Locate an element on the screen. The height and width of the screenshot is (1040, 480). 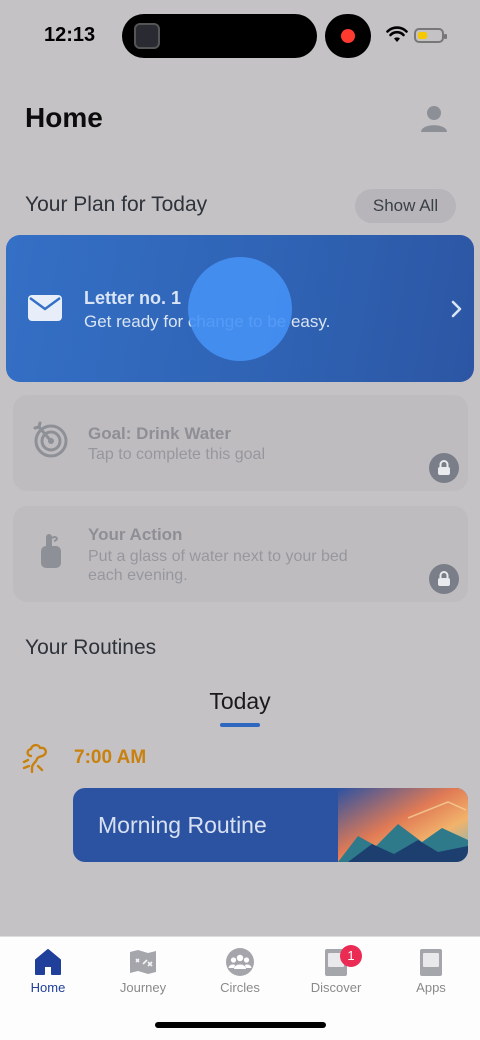
tab-label: Apps is located at coordinates (431, 987).